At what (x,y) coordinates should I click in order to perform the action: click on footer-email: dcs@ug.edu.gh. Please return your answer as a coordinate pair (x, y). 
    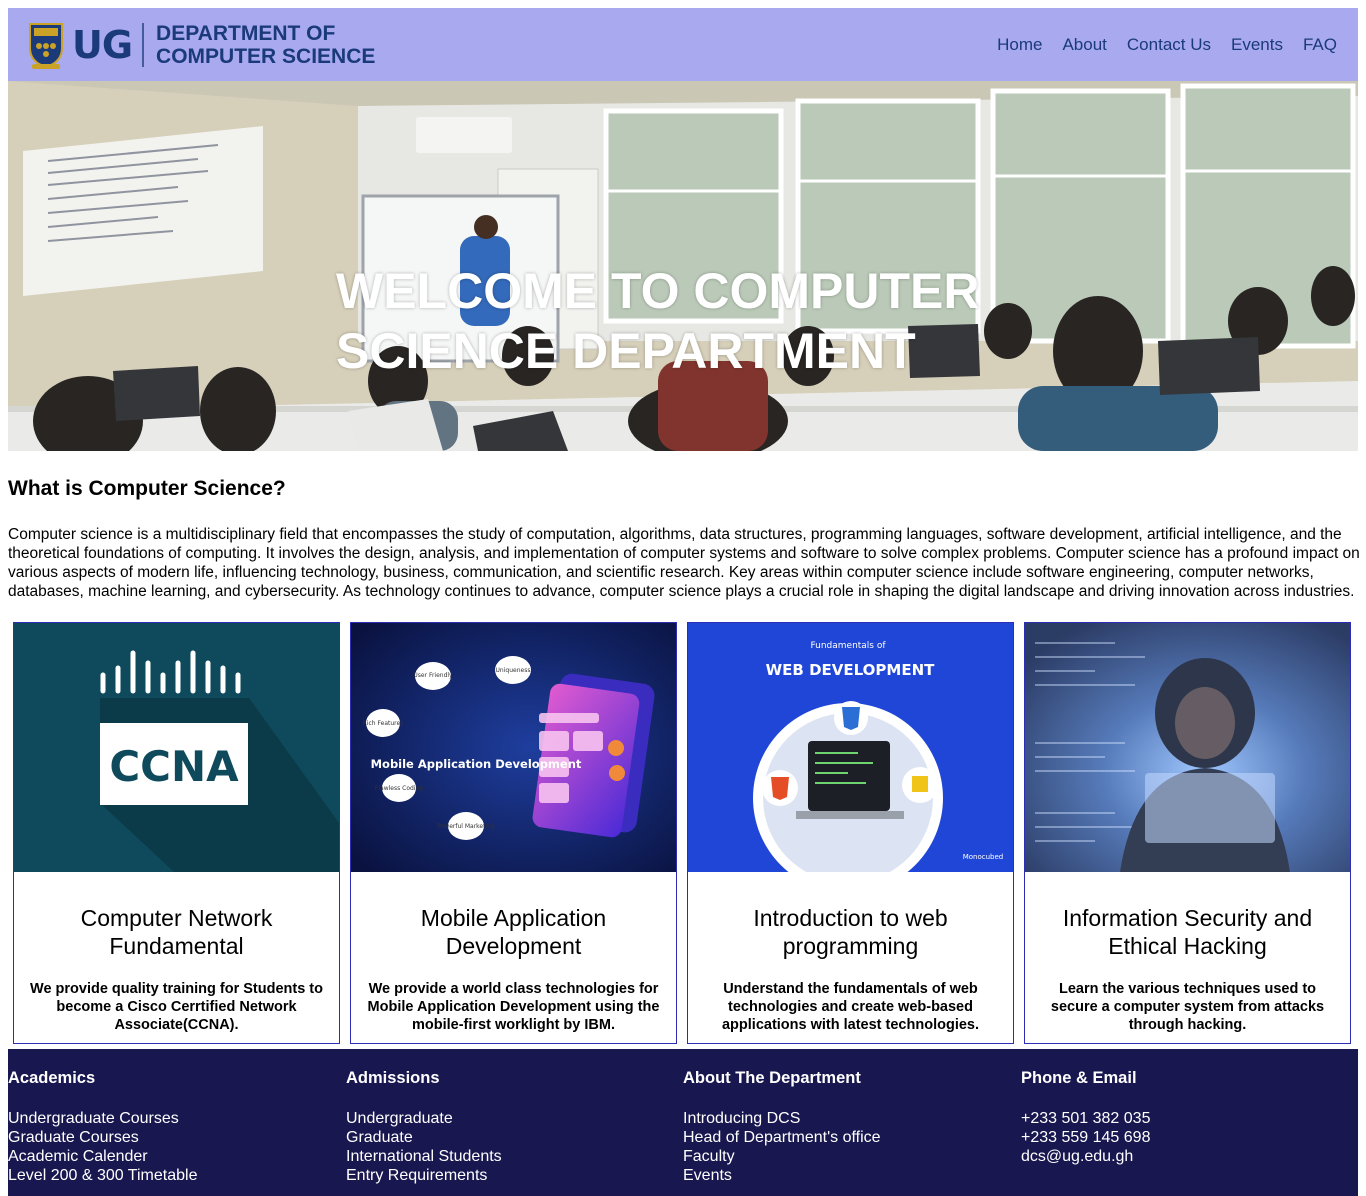
    Looking at the image, I should click on (1186, 1156).